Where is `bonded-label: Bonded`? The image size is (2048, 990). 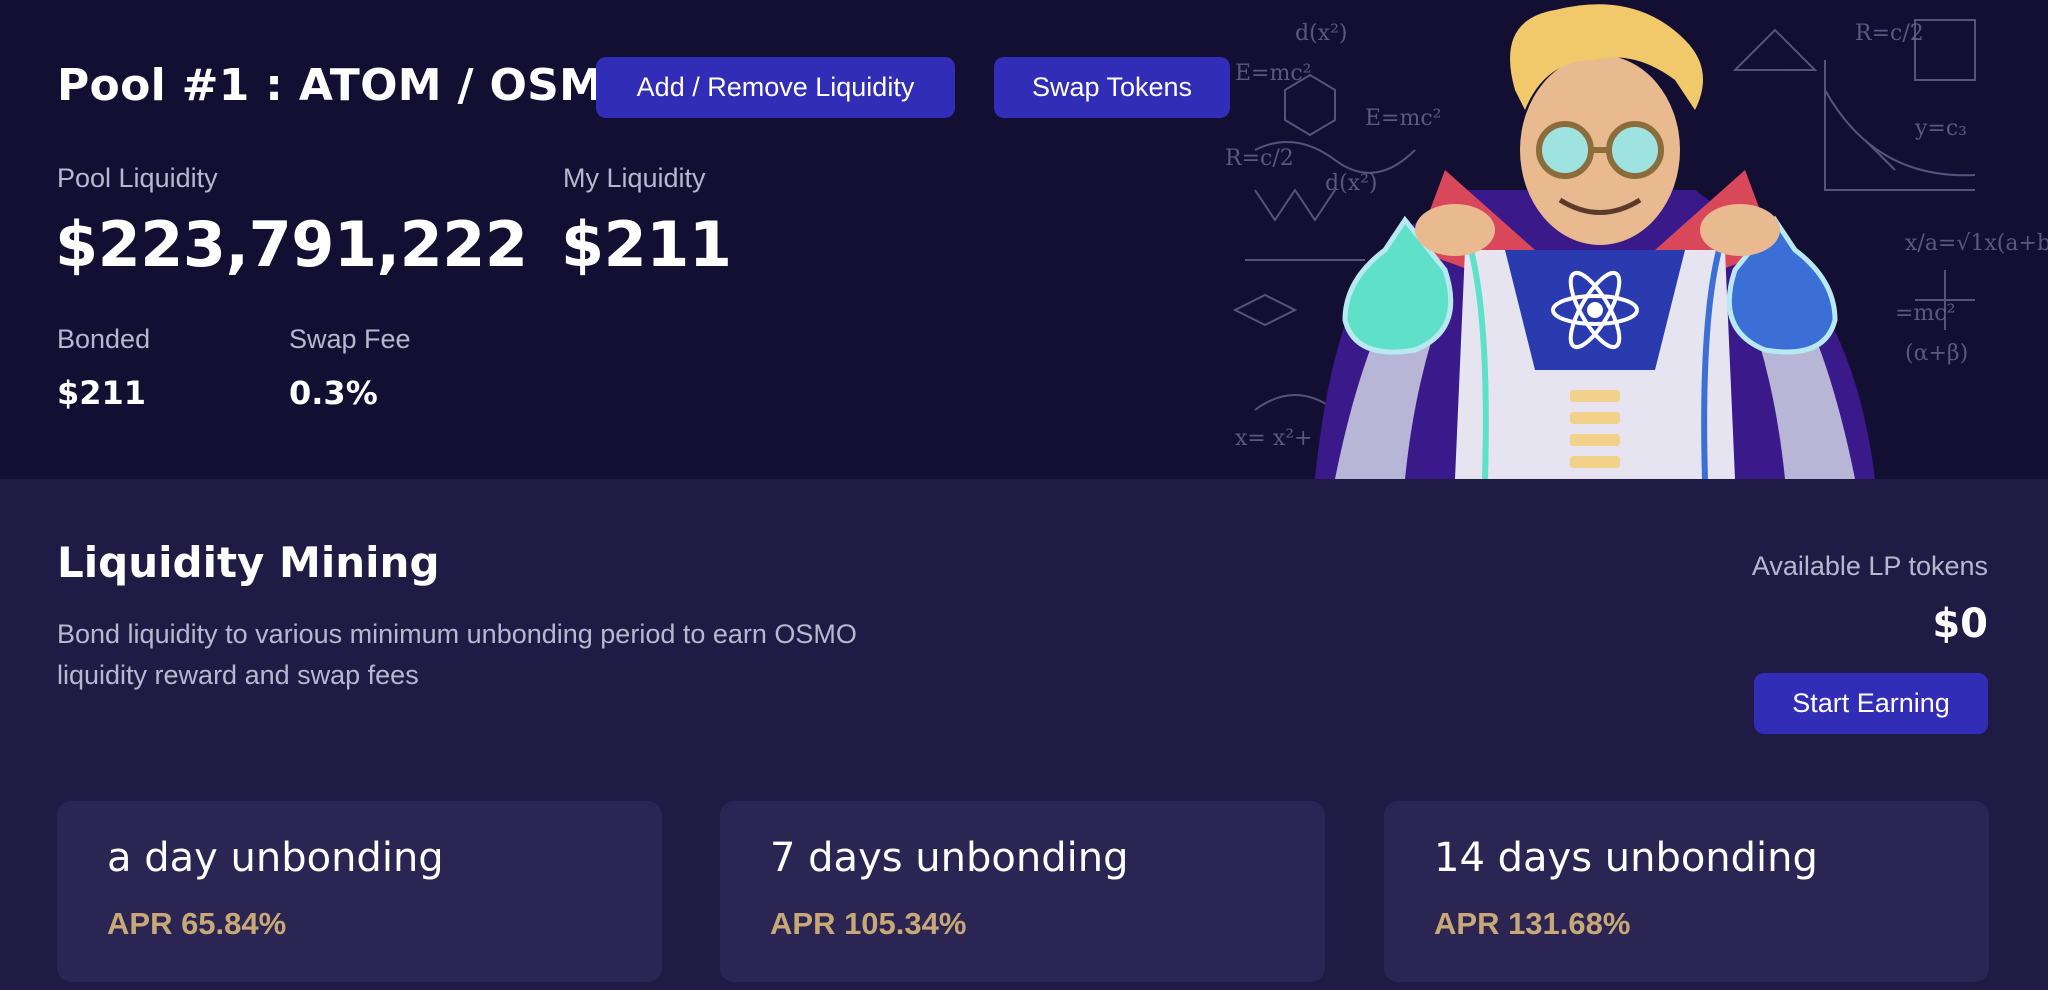
bonded-label: Bonded is located at coordinates (104, 339).